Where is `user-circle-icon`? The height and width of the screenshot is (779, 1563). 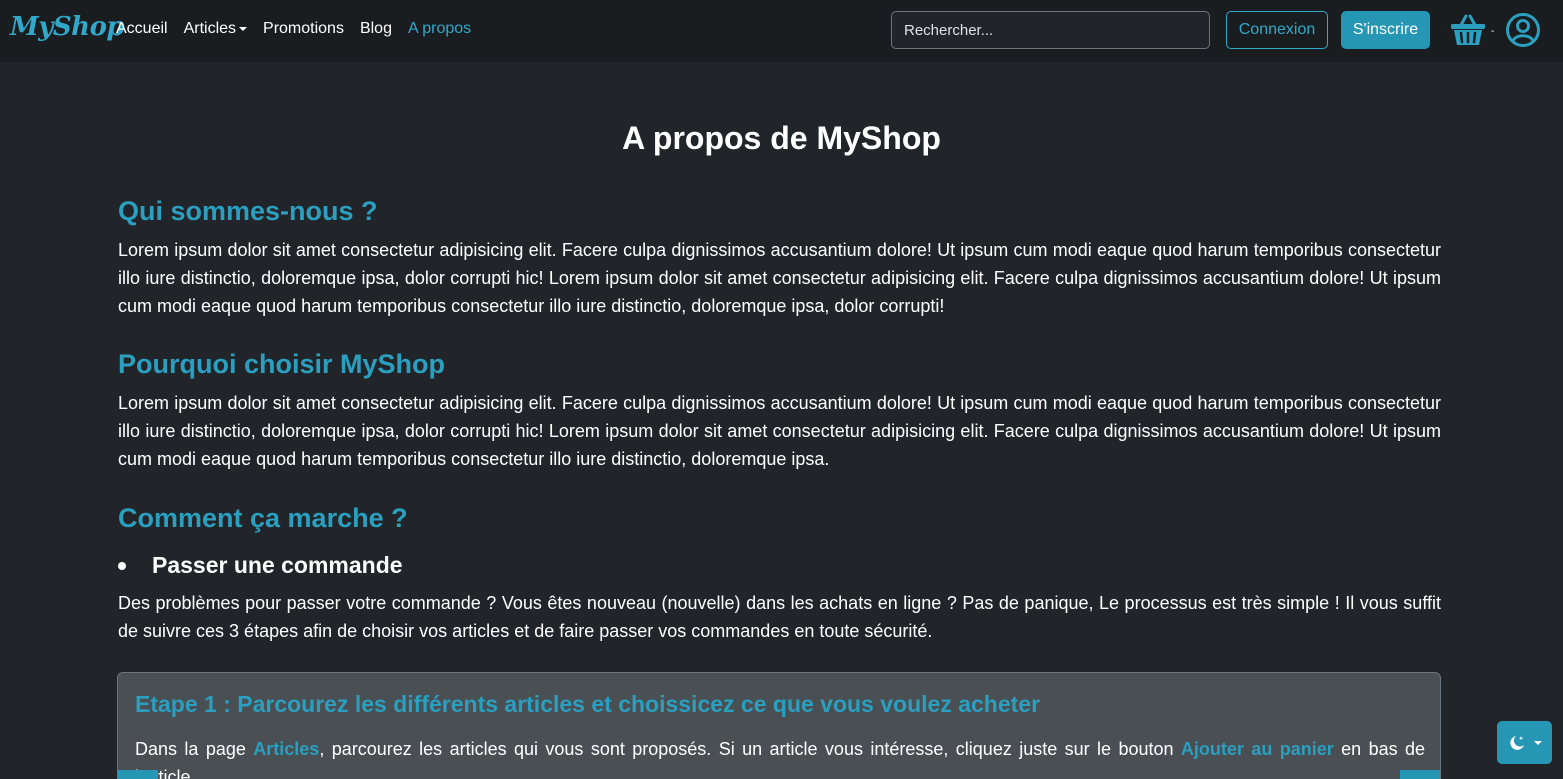 user-circle-icon is located at coordinates (1523, 30).